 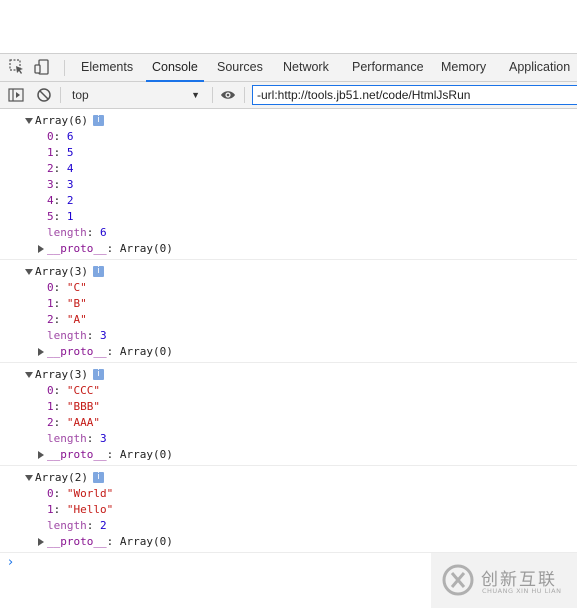 I want to click on watermark-subtext: CHUANG XIN HU LIAN, so click(x=522, y=591).